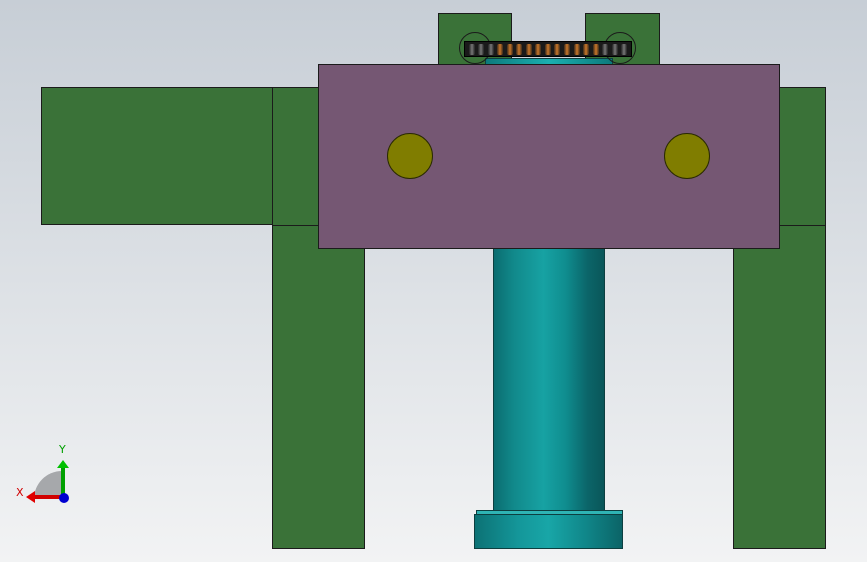 The image size is (867, 562). I want to click on left-bolt-head, so click(410, 156).